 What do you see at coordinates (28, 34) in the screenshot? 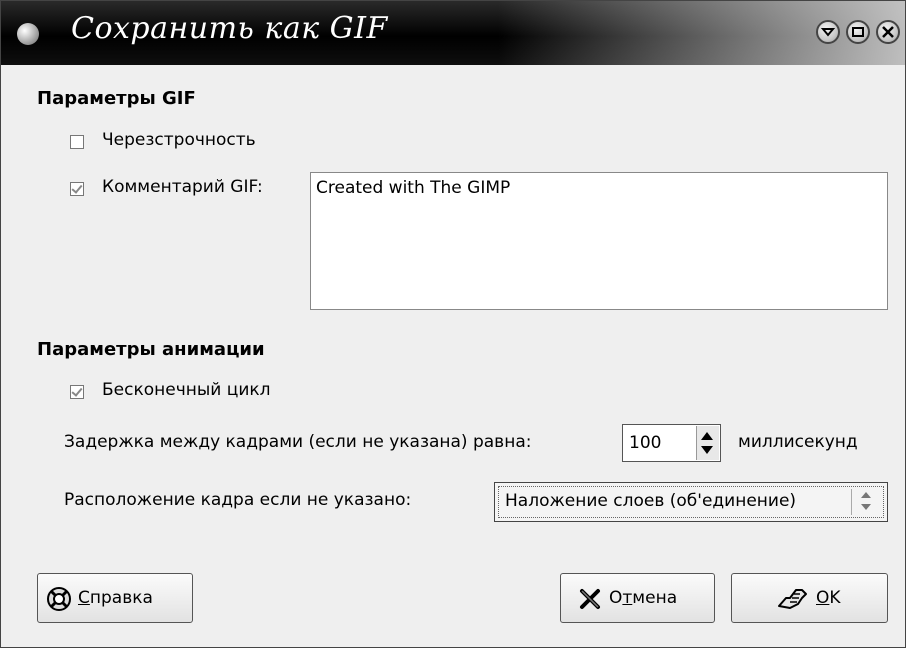
I see `window-menu-icon` at bounding box center [28, 34].